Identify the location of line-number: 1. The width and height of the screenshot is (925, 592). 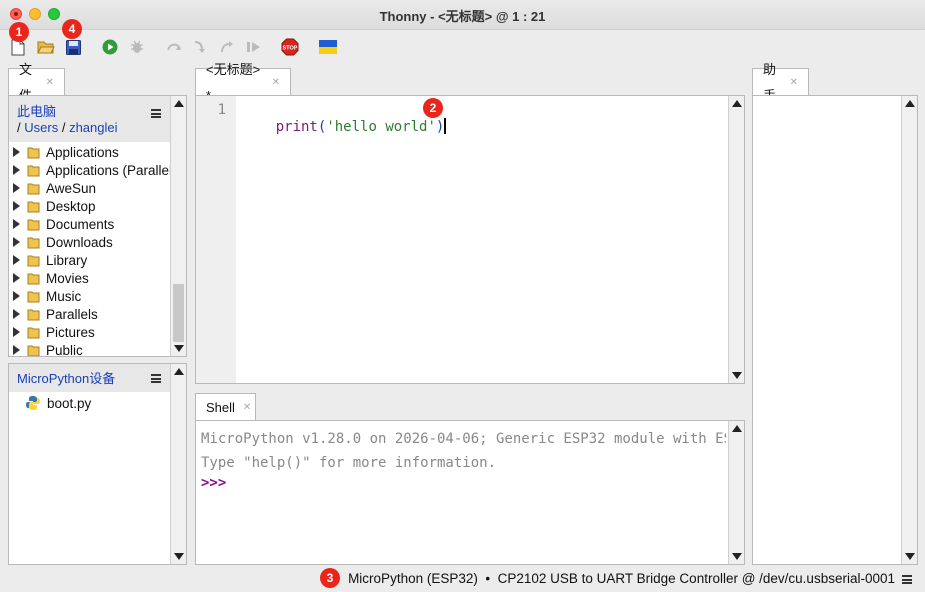
(221, 110).